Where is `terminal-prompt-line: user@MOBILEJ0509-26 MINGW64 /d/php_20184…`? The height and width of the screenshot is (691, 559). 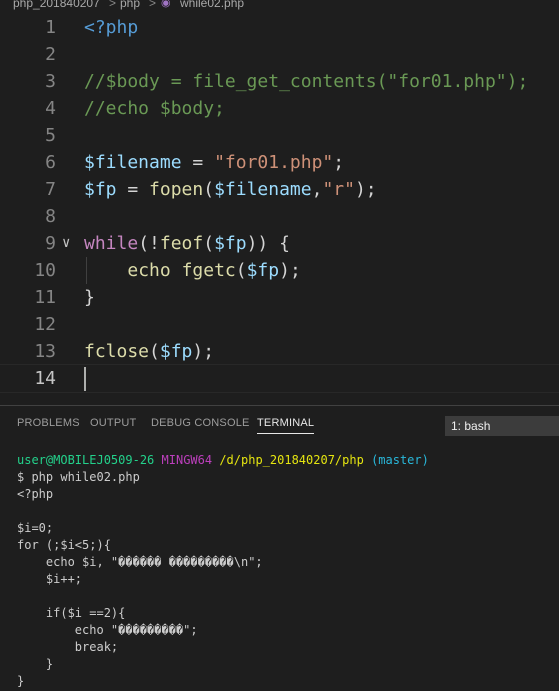
terminal-prompt-line: user@MOBILEJ0509-26 MINGW64 /d/php_20184… is located at coordinates (287, 460).